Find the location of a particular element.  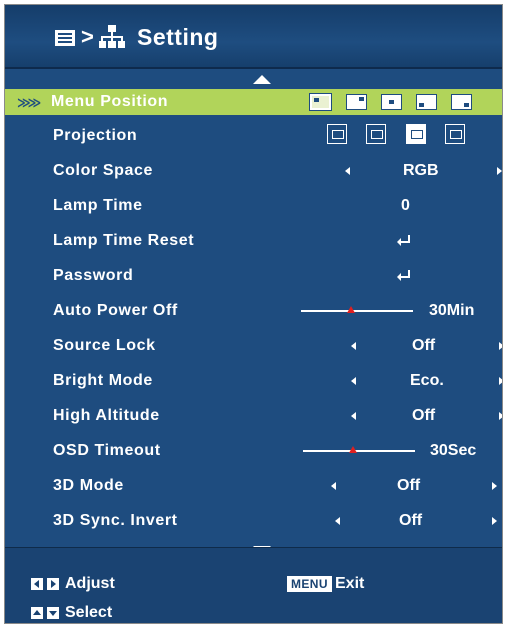

menu-item-label: Lamp Time Reset is located at coordinates (124, 240).